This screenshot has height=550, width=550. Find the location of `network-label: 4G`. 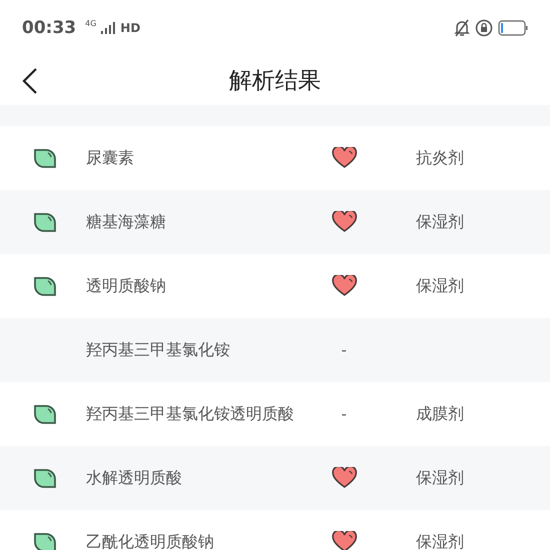

network-label: 4G is located at coordinates (90, 23).